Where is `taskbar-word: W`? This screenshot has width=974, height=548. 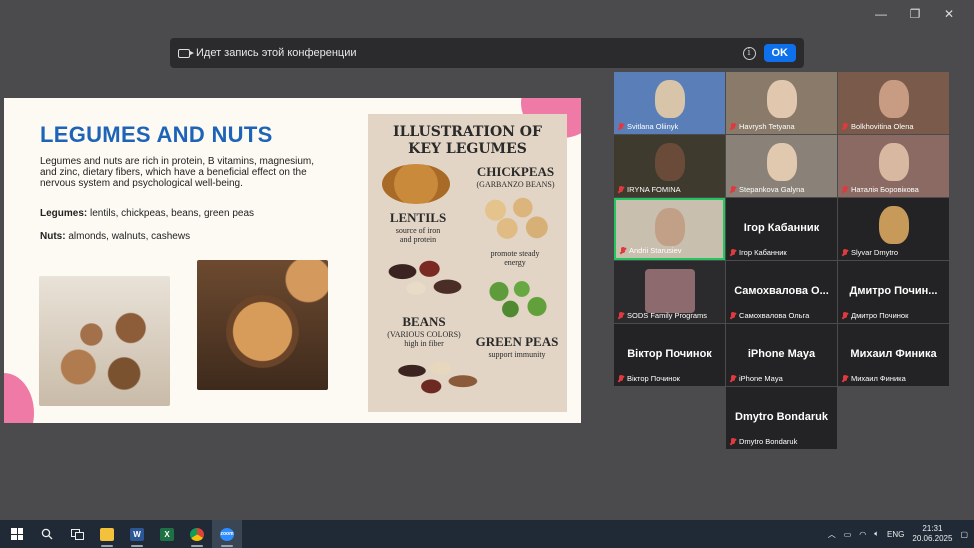 taskbar-word: W is located at coordinates (137, 534).